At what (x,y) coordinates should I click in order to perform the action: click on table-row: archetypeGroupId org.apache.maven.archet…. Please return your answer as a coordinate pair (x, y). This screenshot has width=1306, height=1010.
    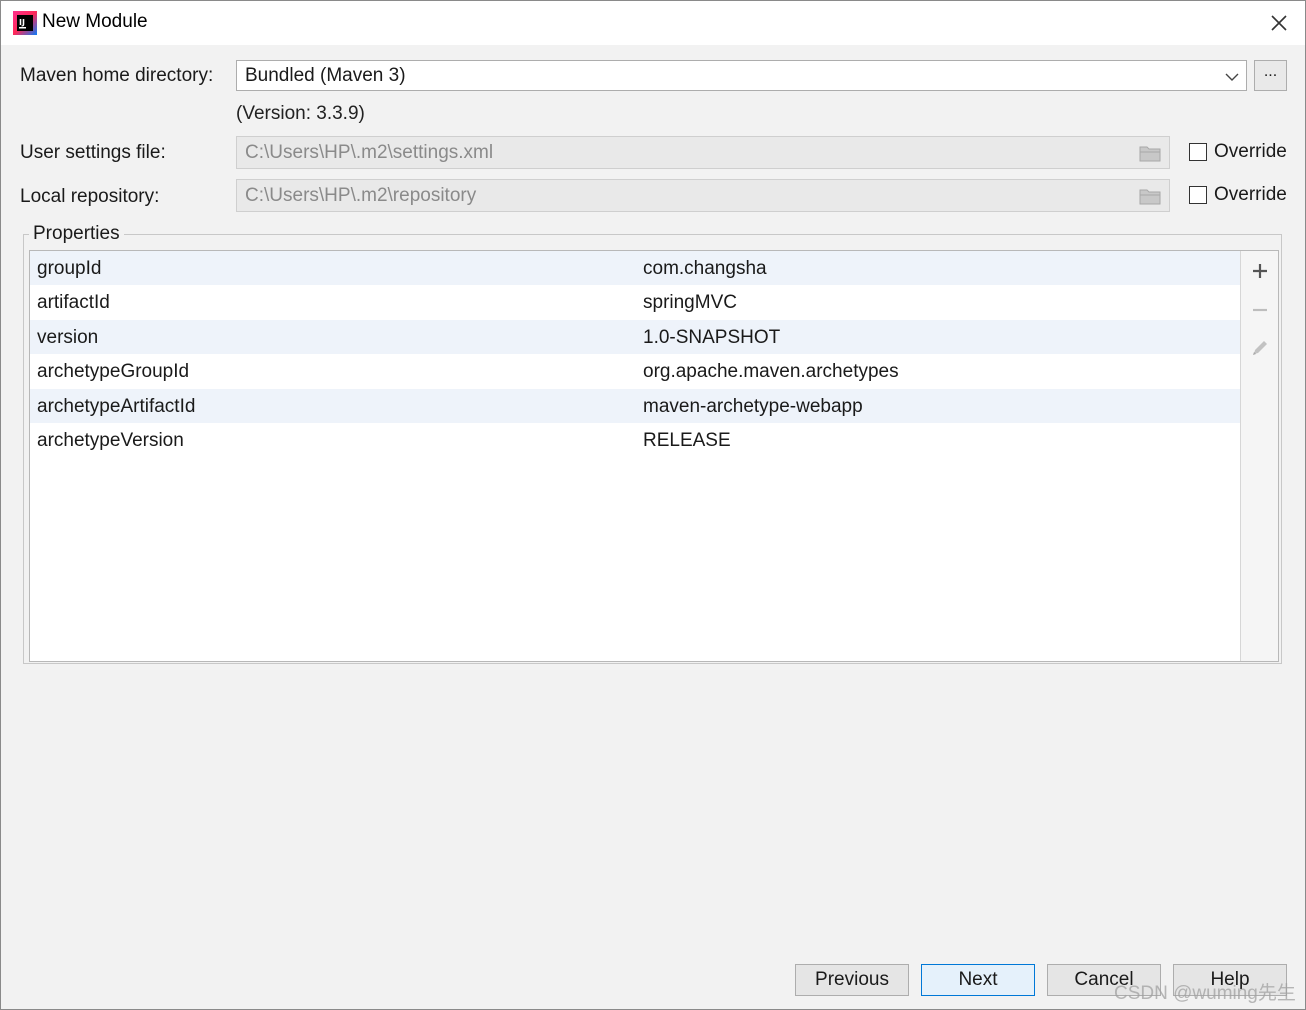
    Looking at the image, I should click on (635, 371).